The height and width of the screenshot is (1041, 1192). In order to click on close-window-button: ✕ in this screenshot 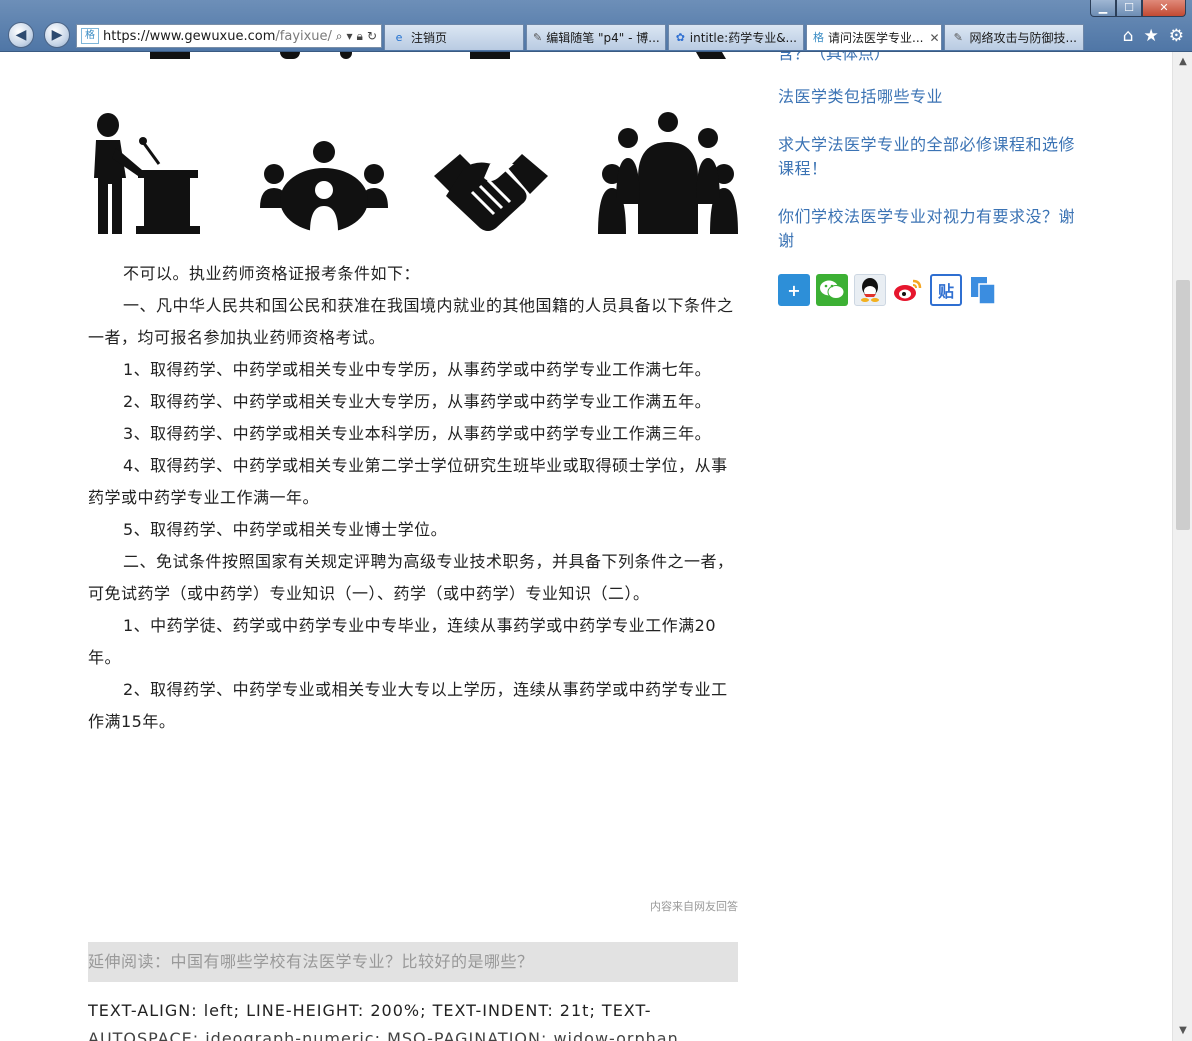, I will do `click(1164, 8)`.